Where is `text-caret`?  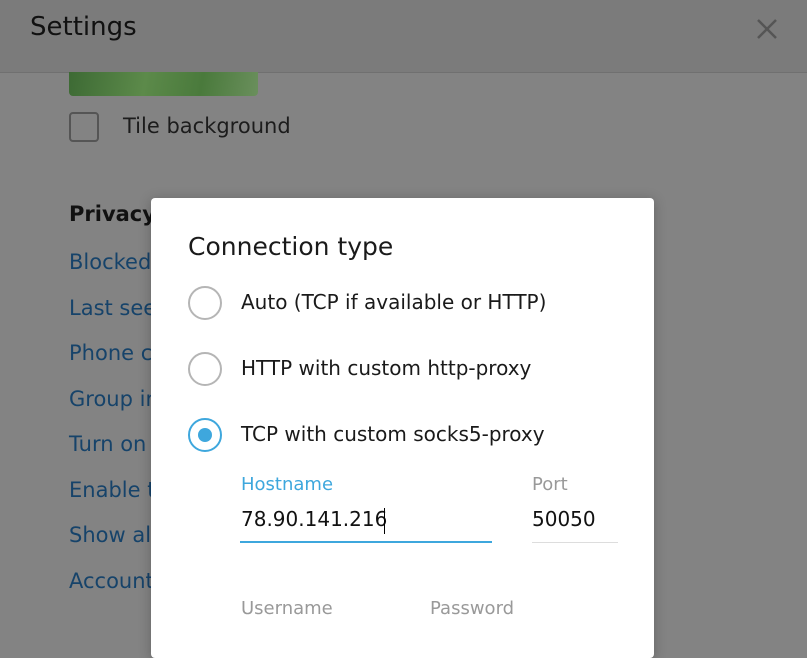
text-caret is located at coordinates (384, 521).